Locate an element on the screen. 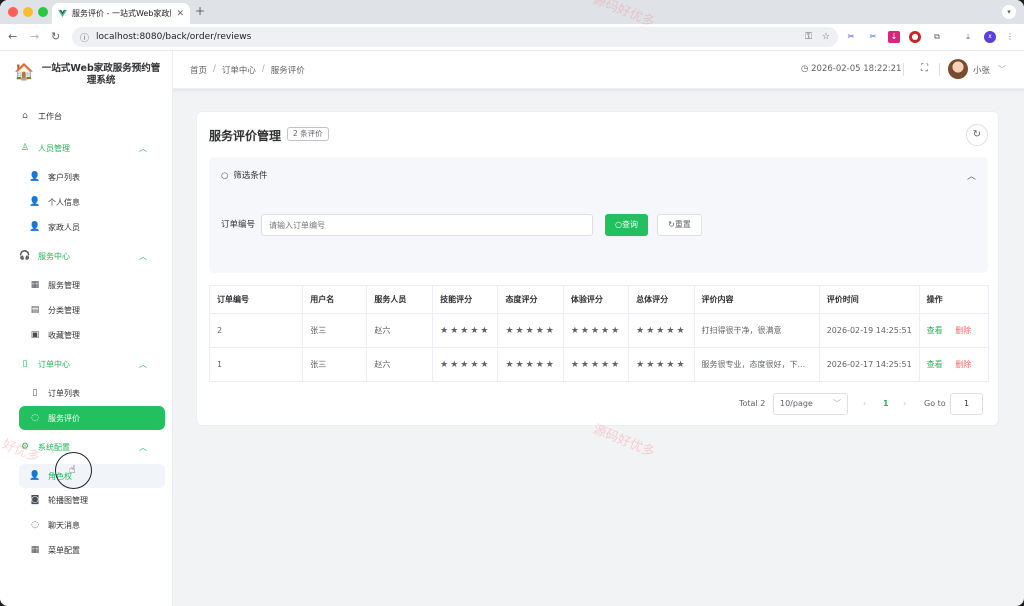  extensions-puzzle-icon: ⧉ is located at coordinates (937, 37).